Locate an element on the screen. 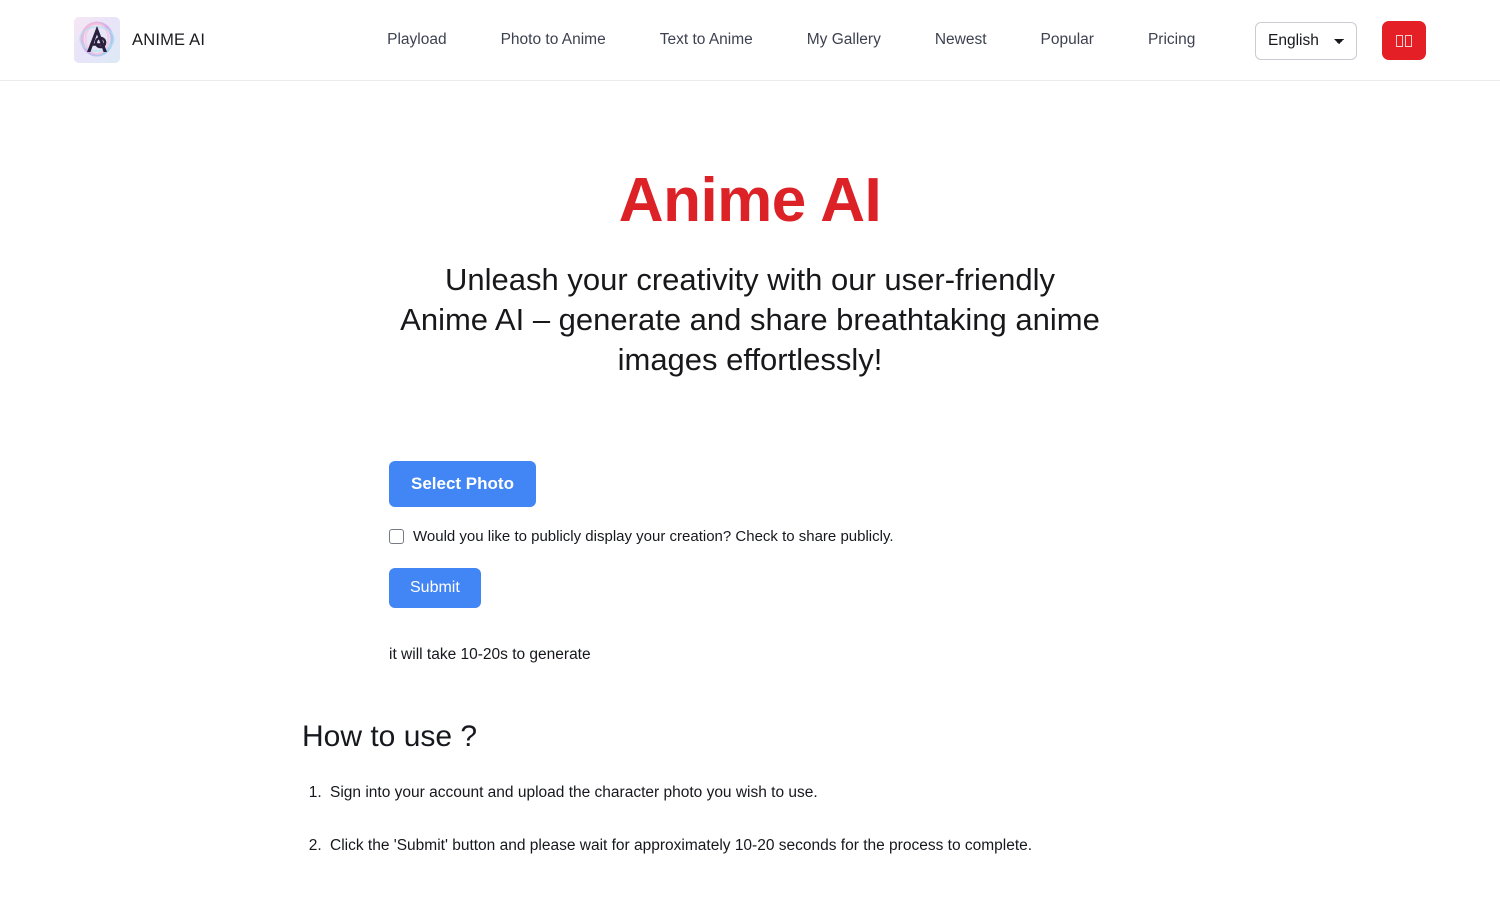 The width and height of the screenshot is (1500, 900). page-title: Anime AI is located at coordinates (750, 200).